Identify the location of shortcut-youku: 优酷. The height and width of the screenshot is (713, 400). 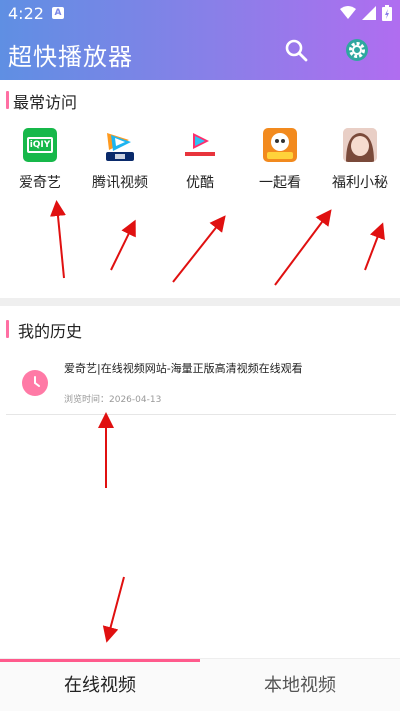
(200, 160).